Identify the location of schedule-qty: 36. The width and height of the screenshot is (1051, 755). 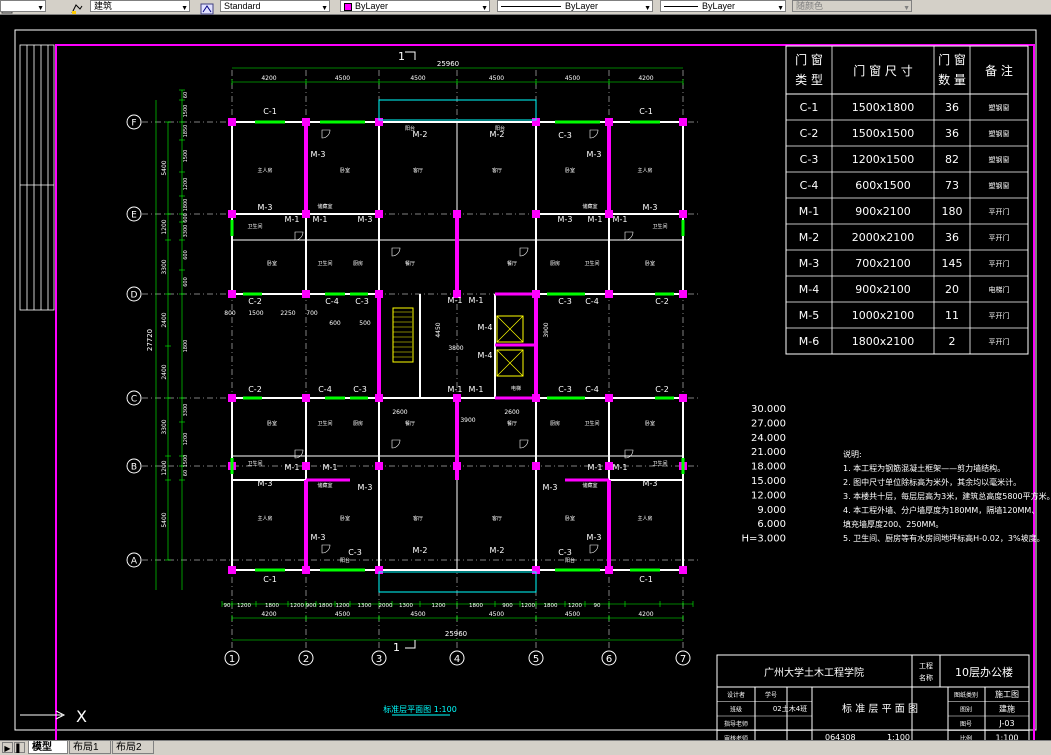
(952, 107).